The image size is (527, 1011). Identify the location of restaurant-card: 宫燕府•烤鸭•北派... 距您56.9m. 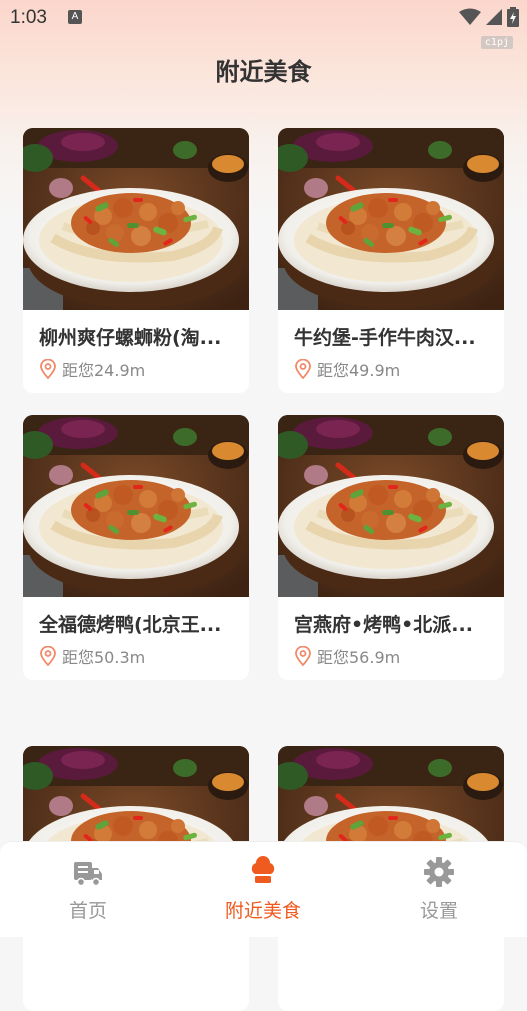
(391, 547).